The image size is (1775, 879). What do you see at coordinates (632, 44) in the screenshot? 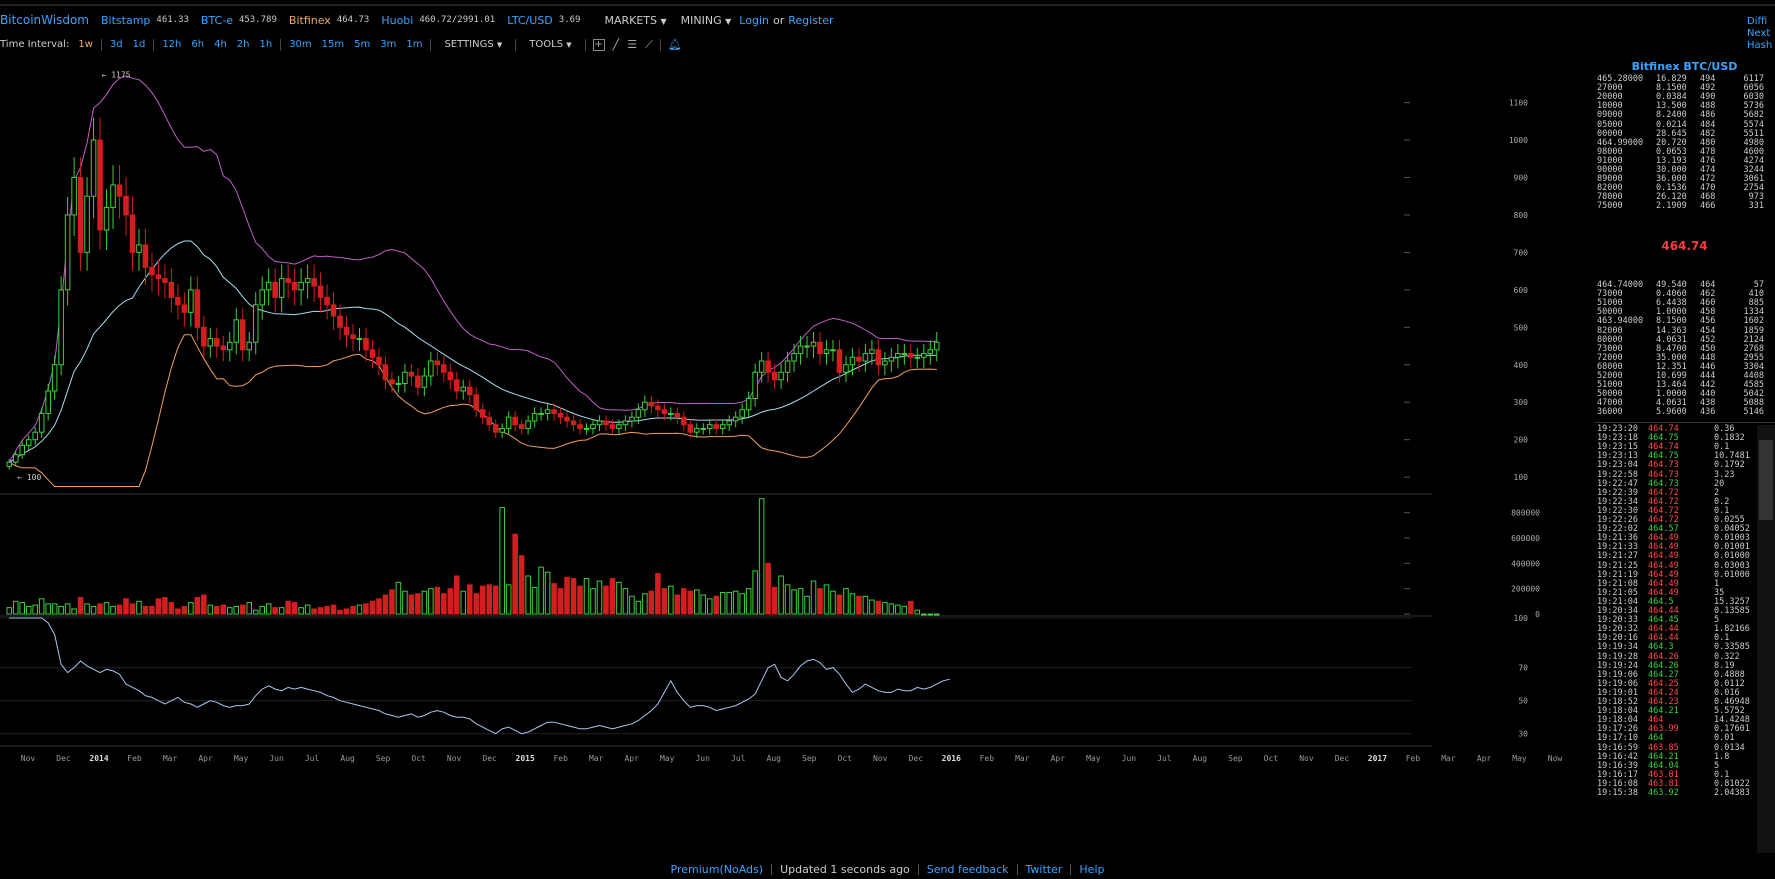
I see `horizontal-lines-icon: ☰` at bounding box center [632, 44].